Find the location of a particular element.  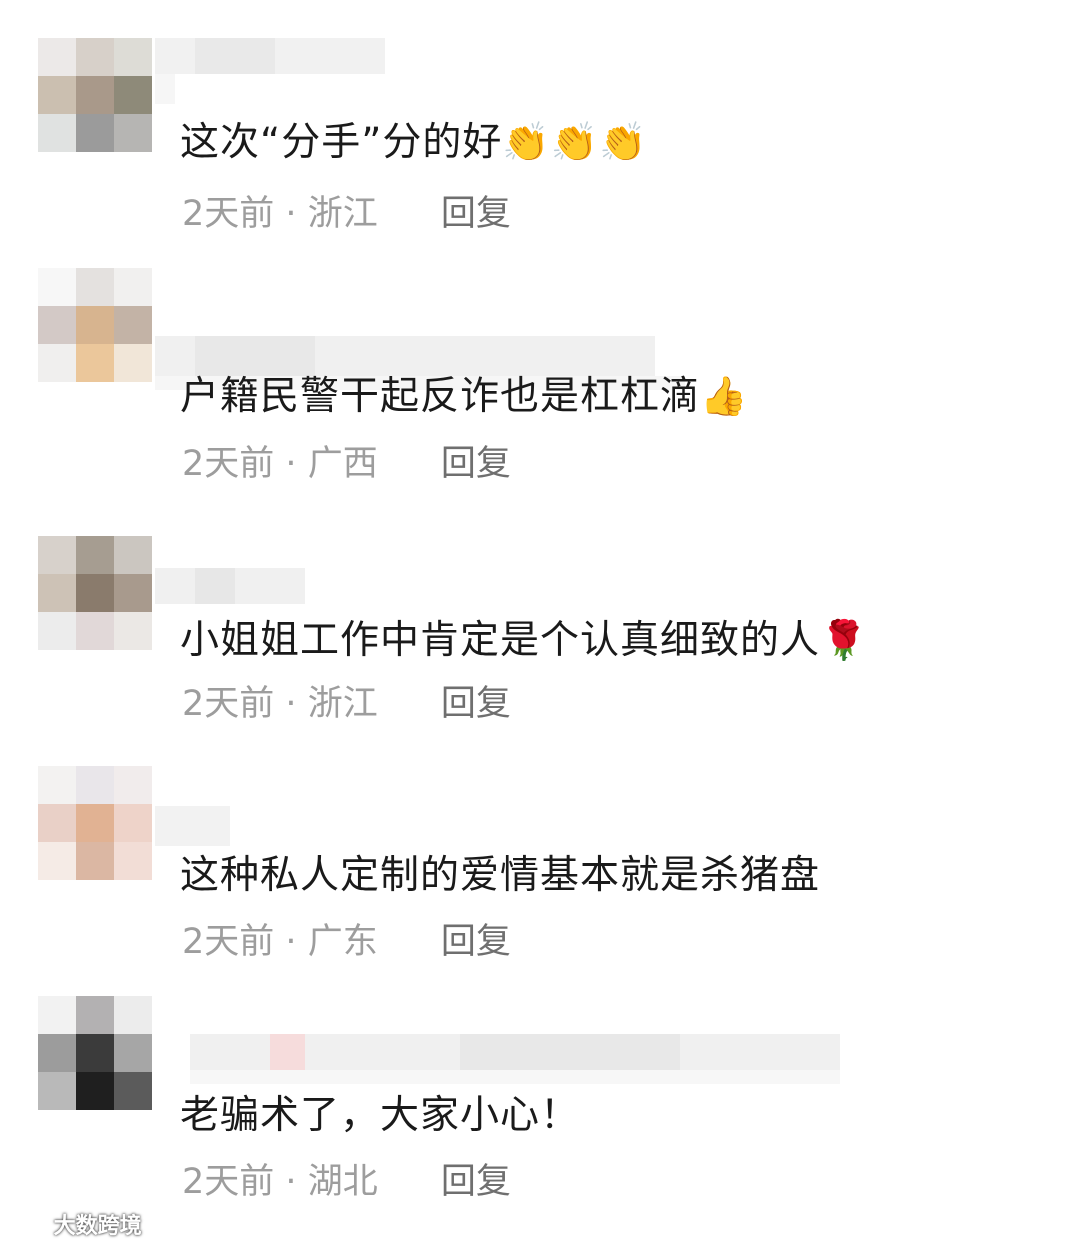

comment-text: 这种私人定制的爱情基本就是杀猪盘 is located at coordinates (500, 876).